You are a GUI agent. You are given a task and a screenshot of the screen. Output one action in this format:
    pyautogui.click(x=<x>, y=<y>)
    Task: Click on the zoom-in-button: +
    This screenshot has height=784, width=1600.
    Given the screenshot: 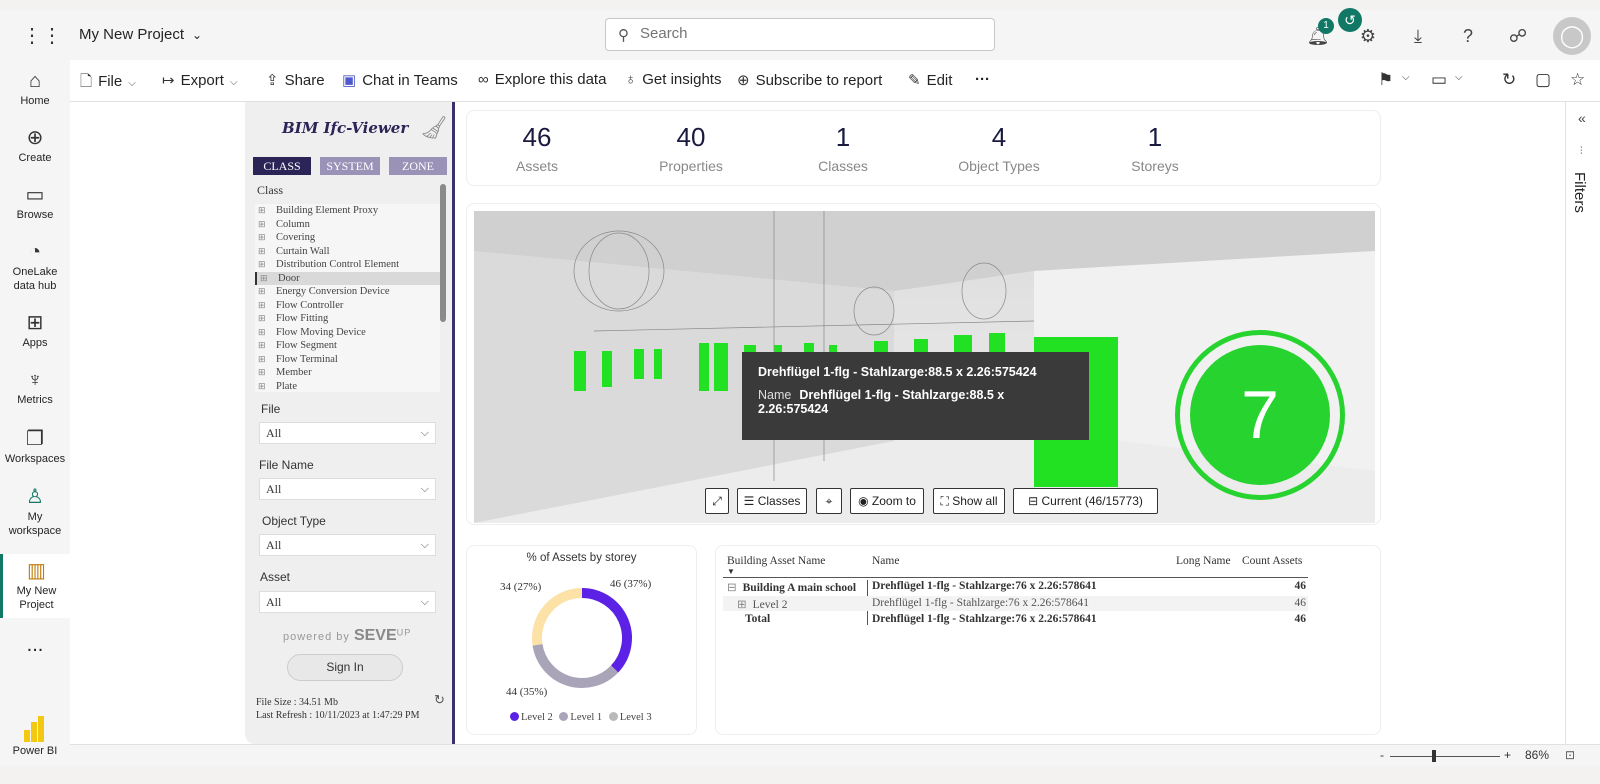 What is the action you would take?
    pyautogui.click(x=1507, y=755)
    